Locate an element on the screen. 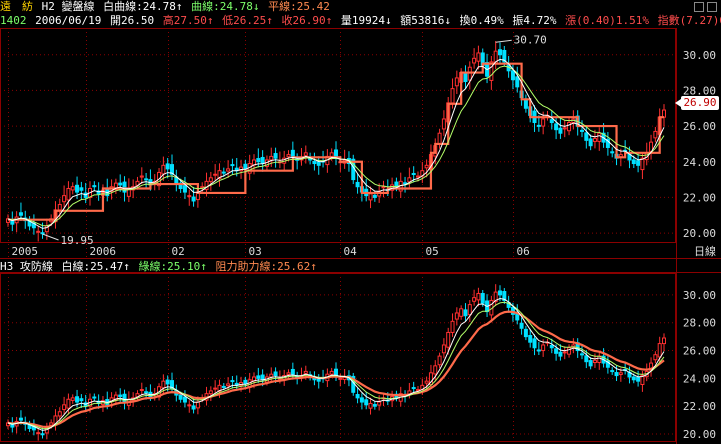  lower-y-tick-label: 24.00 is located at coordinates (699, 378).